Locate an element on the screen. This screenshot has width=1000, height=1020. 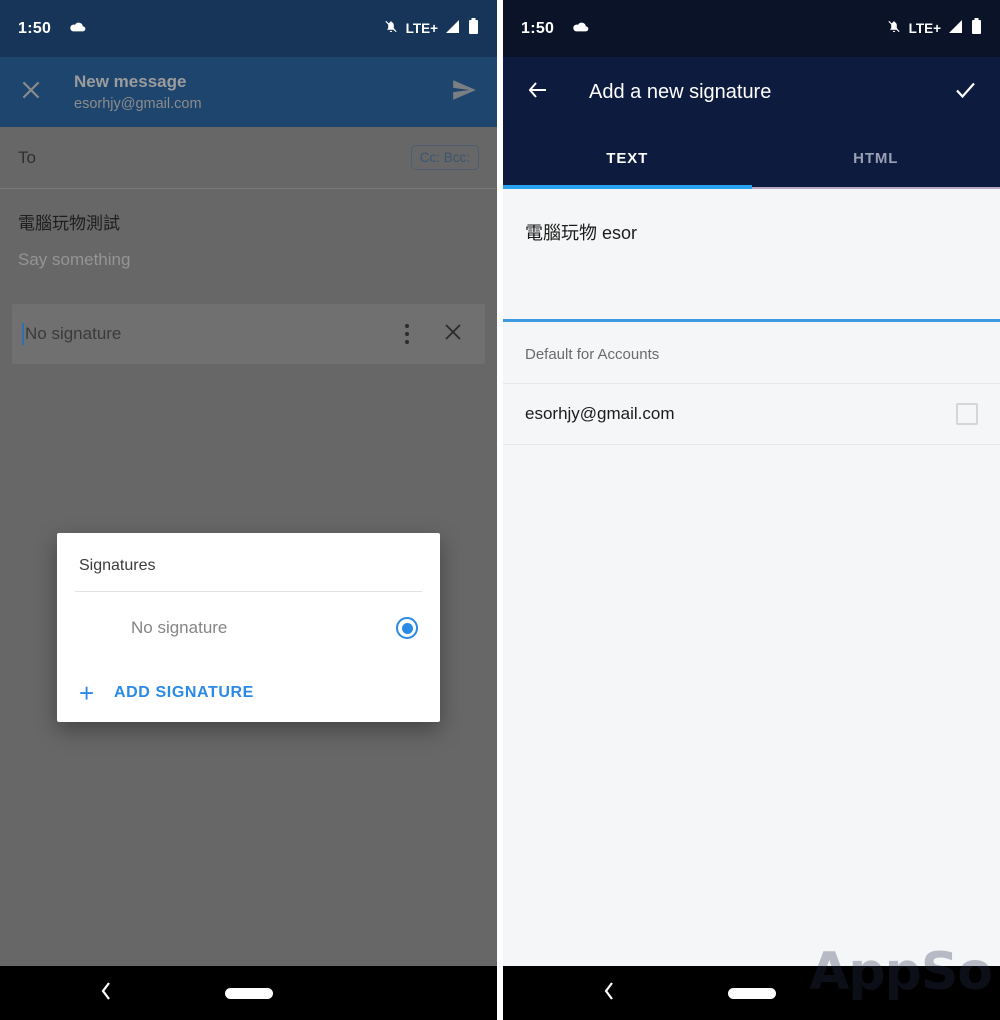
compose-app-bar: New message esorhjy@gmail.com is located at coordinates (248, 92).